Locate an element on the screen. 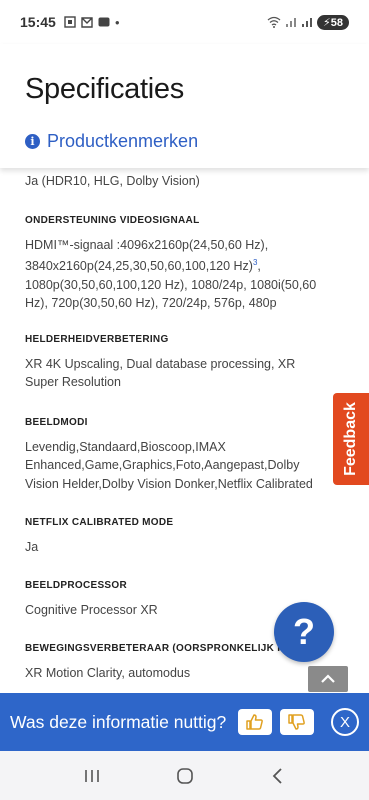 The image size is (369, 800). spec-label: HELDERHEIDVERBETERING is located at coordinates (97, 339).